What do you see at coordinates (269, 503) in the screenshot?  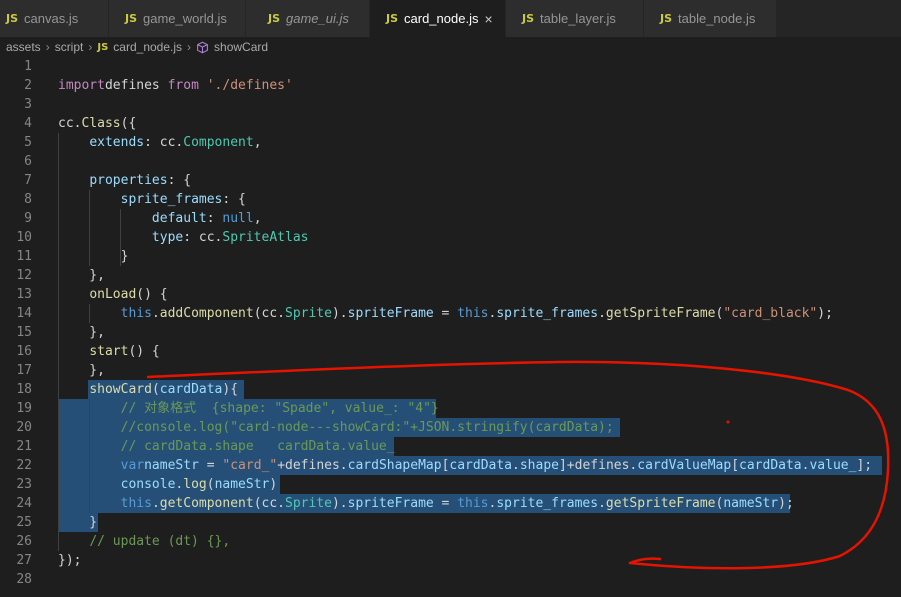 I see `code-token: (cc.` at bounding box center [269, 503].